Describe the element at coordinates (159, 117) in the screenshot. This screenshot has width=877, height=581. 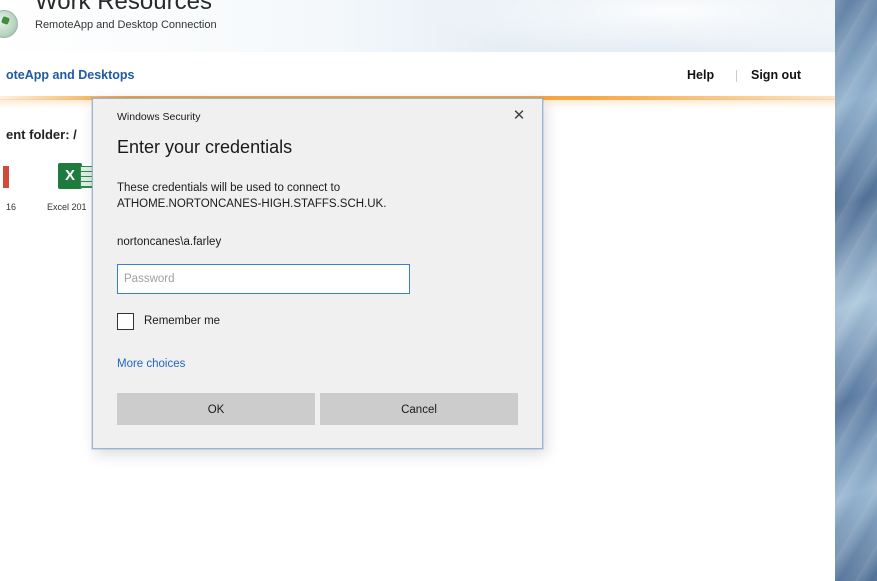
I see `dialog-caption: Windows Security` at that location.